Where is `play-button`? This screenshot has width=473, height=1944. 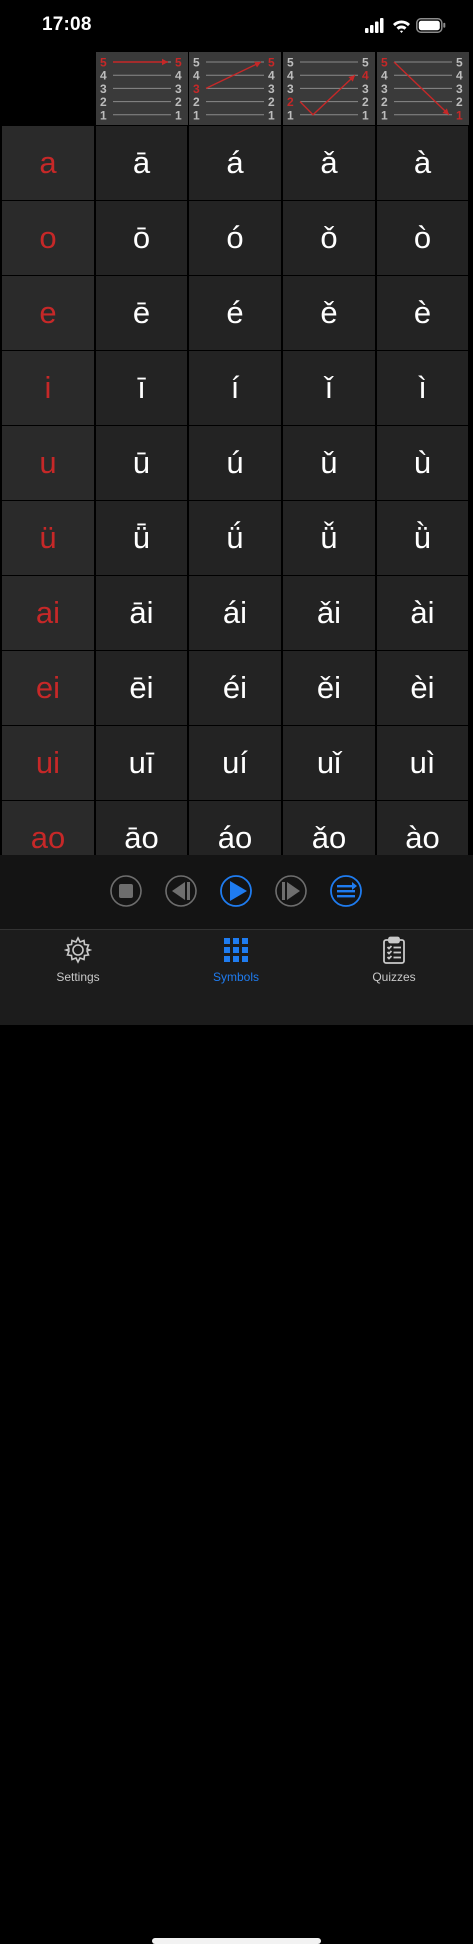
play-button is located at coordinates (236, 891).